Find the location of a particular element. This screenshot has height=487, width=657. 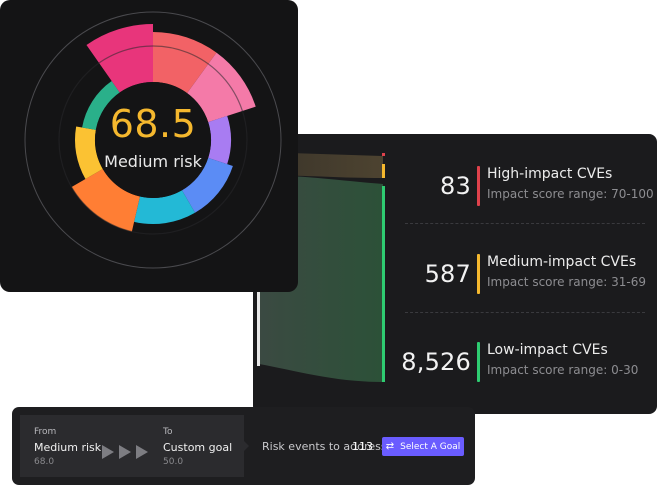

panel-pointer is located at coordinates (246, 446).